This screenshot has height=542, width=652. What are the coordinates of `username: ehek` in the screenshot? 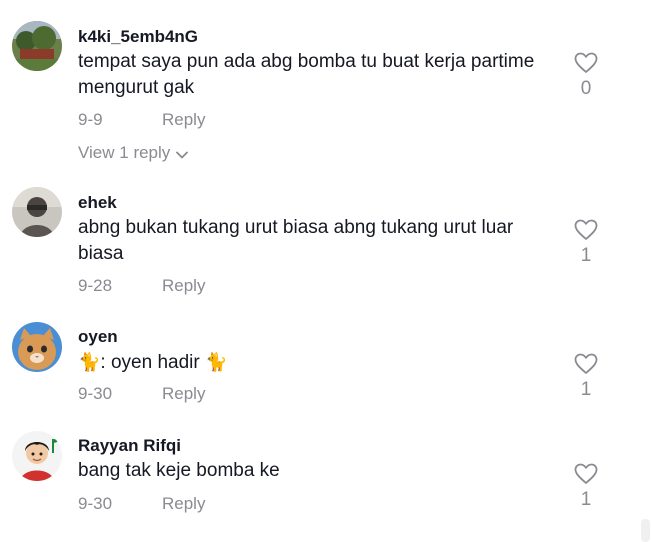 It's located at (97, 203).